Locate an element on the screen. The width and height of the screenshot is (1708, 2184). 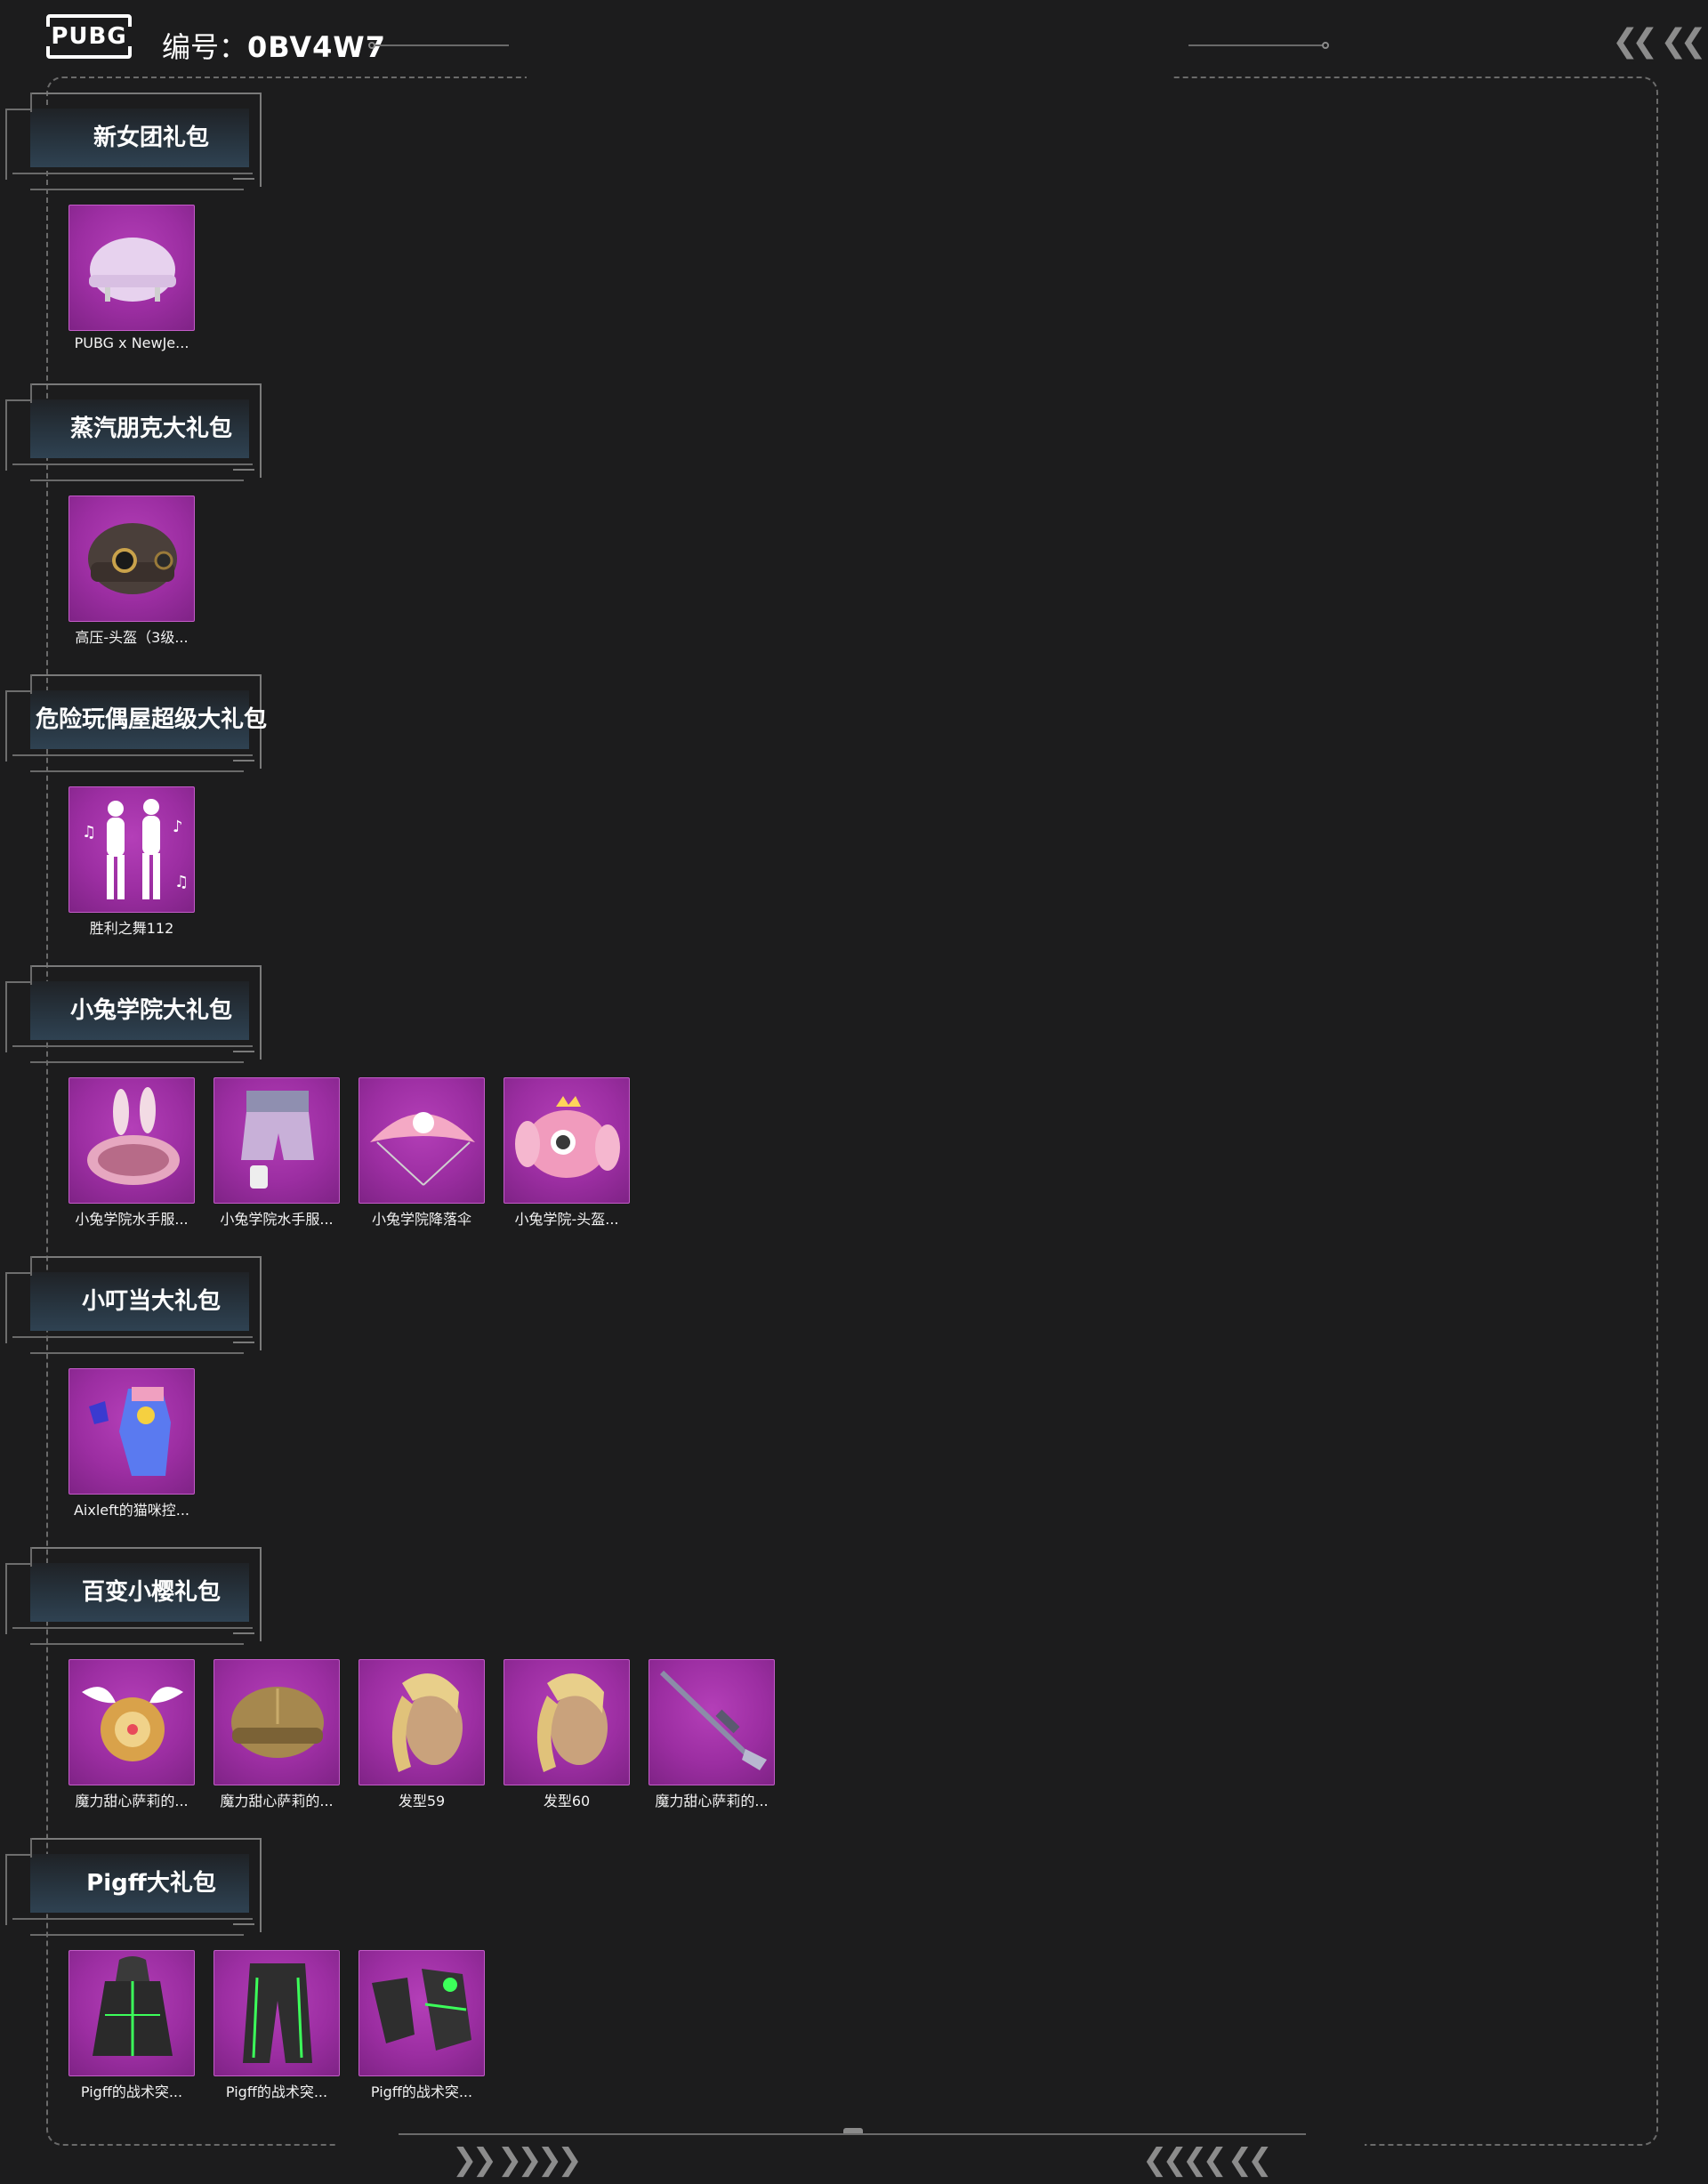
section-title: 危险玩偶屋超级大礼包 is located at coordinates (151, 719).